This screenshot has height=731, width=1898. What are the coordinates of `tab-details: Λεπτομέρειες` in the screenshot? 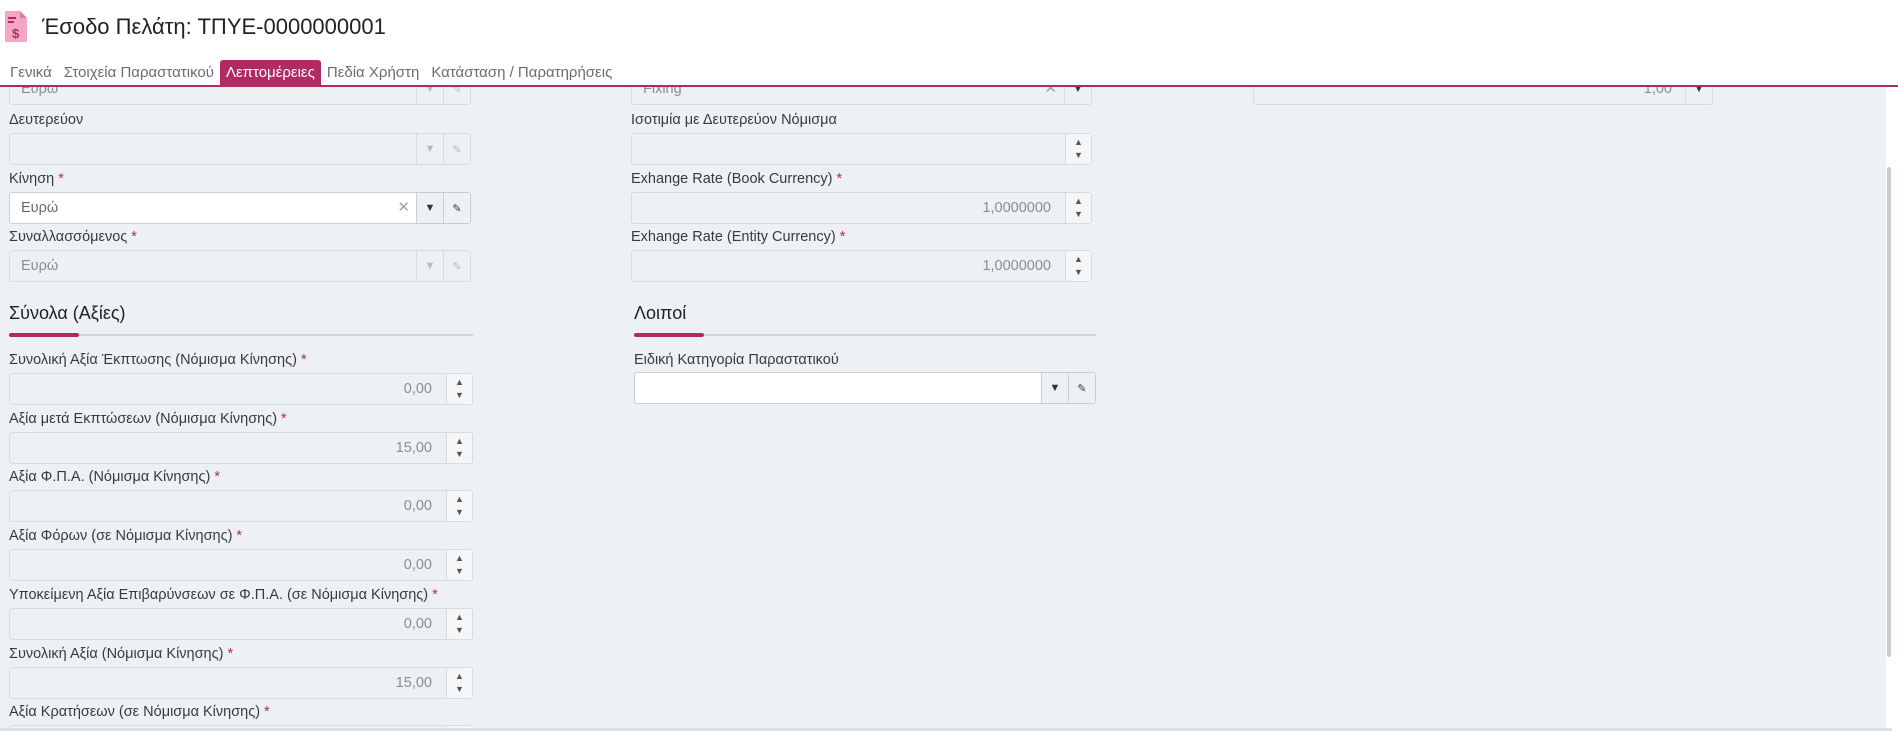 It's located at (270, 73).